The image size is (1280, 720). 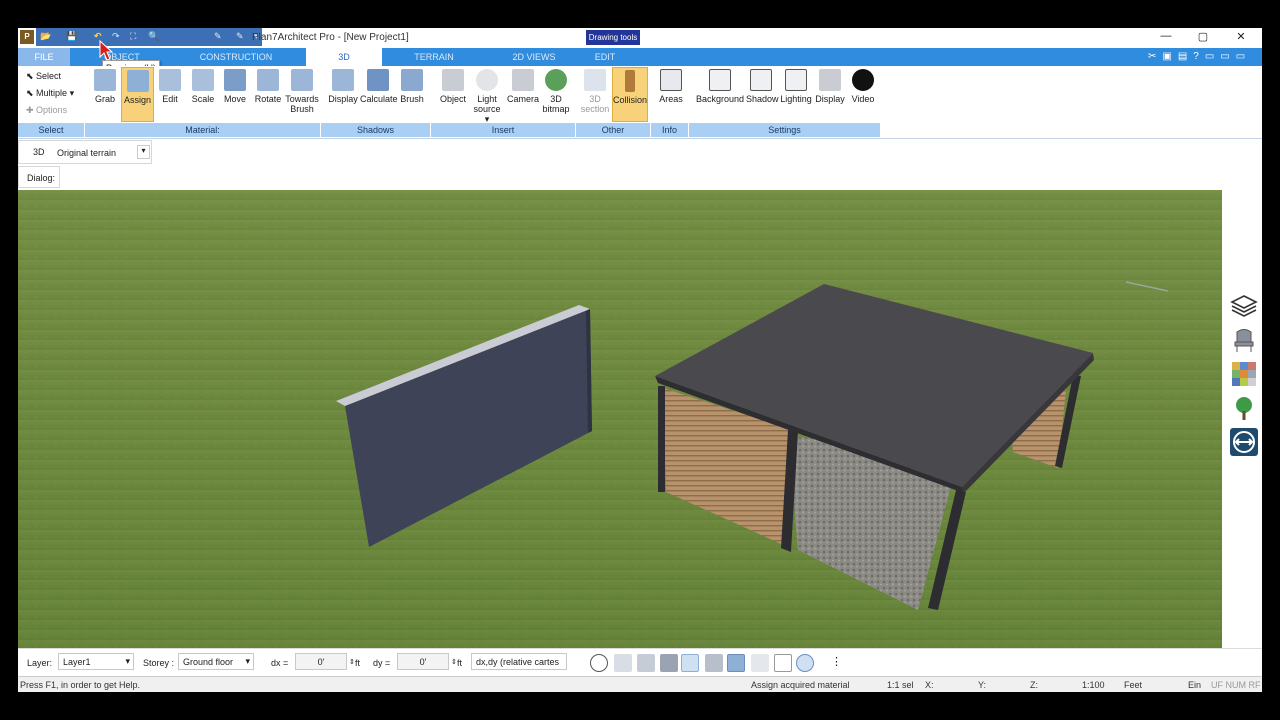 I want to click on assign-icon, so click(x=137, y=81).